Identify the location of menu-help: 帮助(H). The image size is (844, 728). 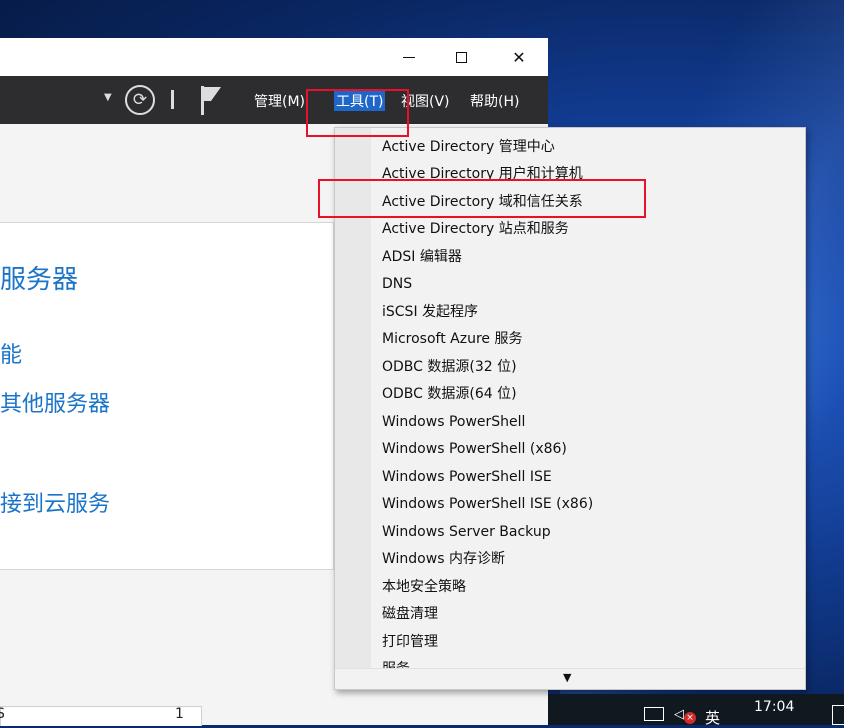
(494, 101).